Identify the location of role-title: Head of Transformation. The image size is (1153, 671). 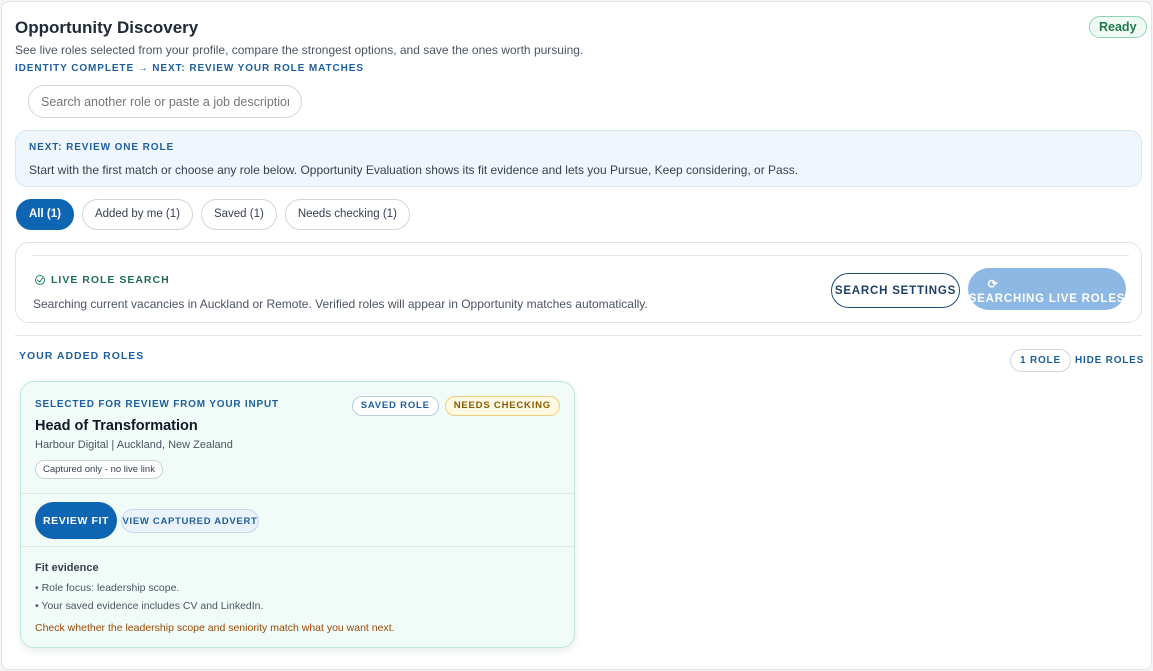
(116, 426).